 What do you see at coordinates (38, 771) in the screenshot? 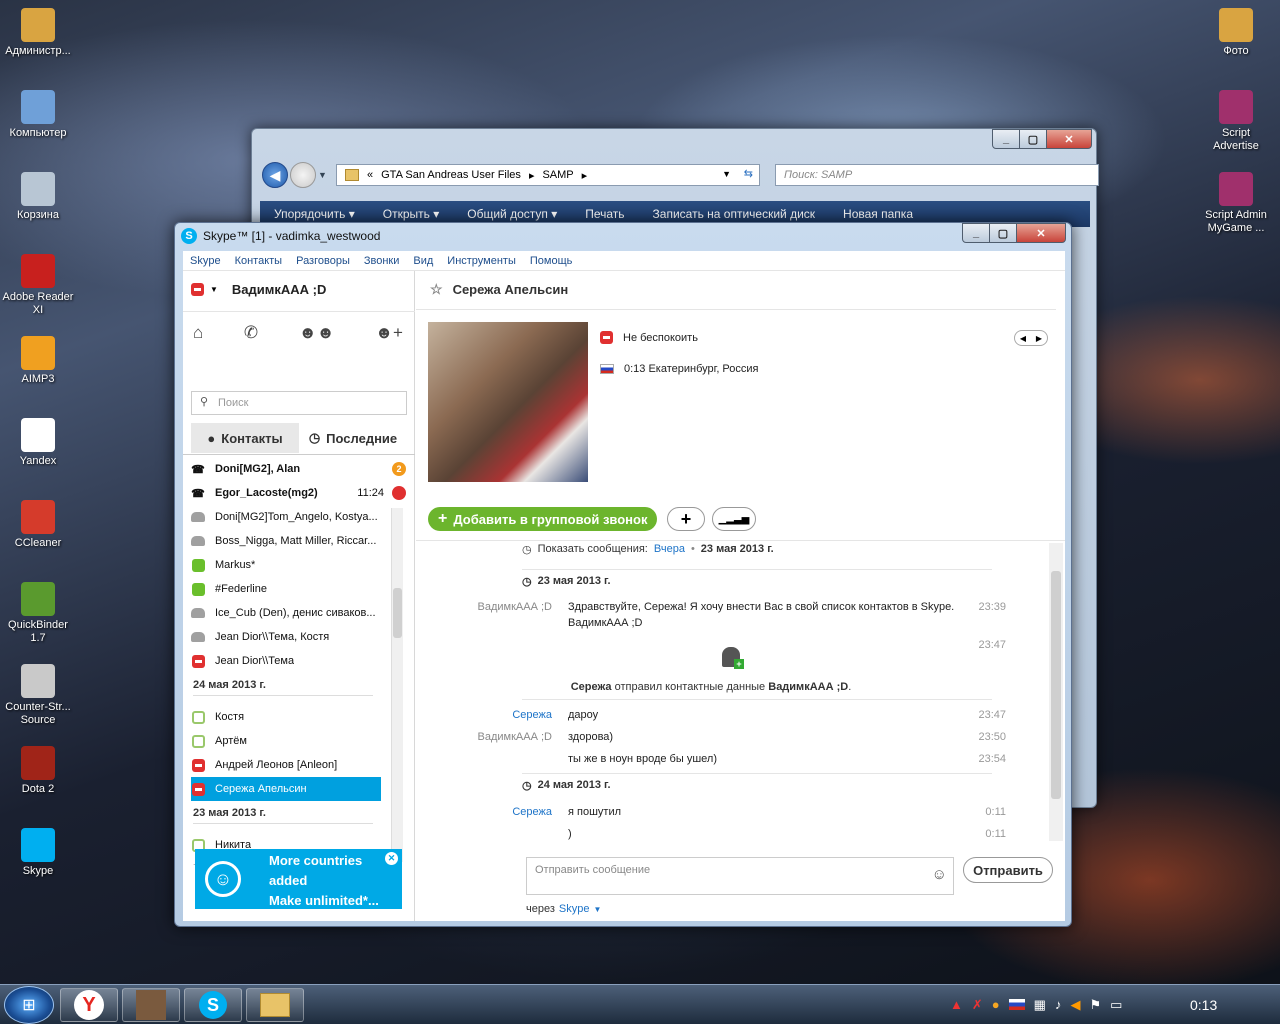
I see `desktop-icon-dota2: Dota 2` at bounding box center [38, 771].